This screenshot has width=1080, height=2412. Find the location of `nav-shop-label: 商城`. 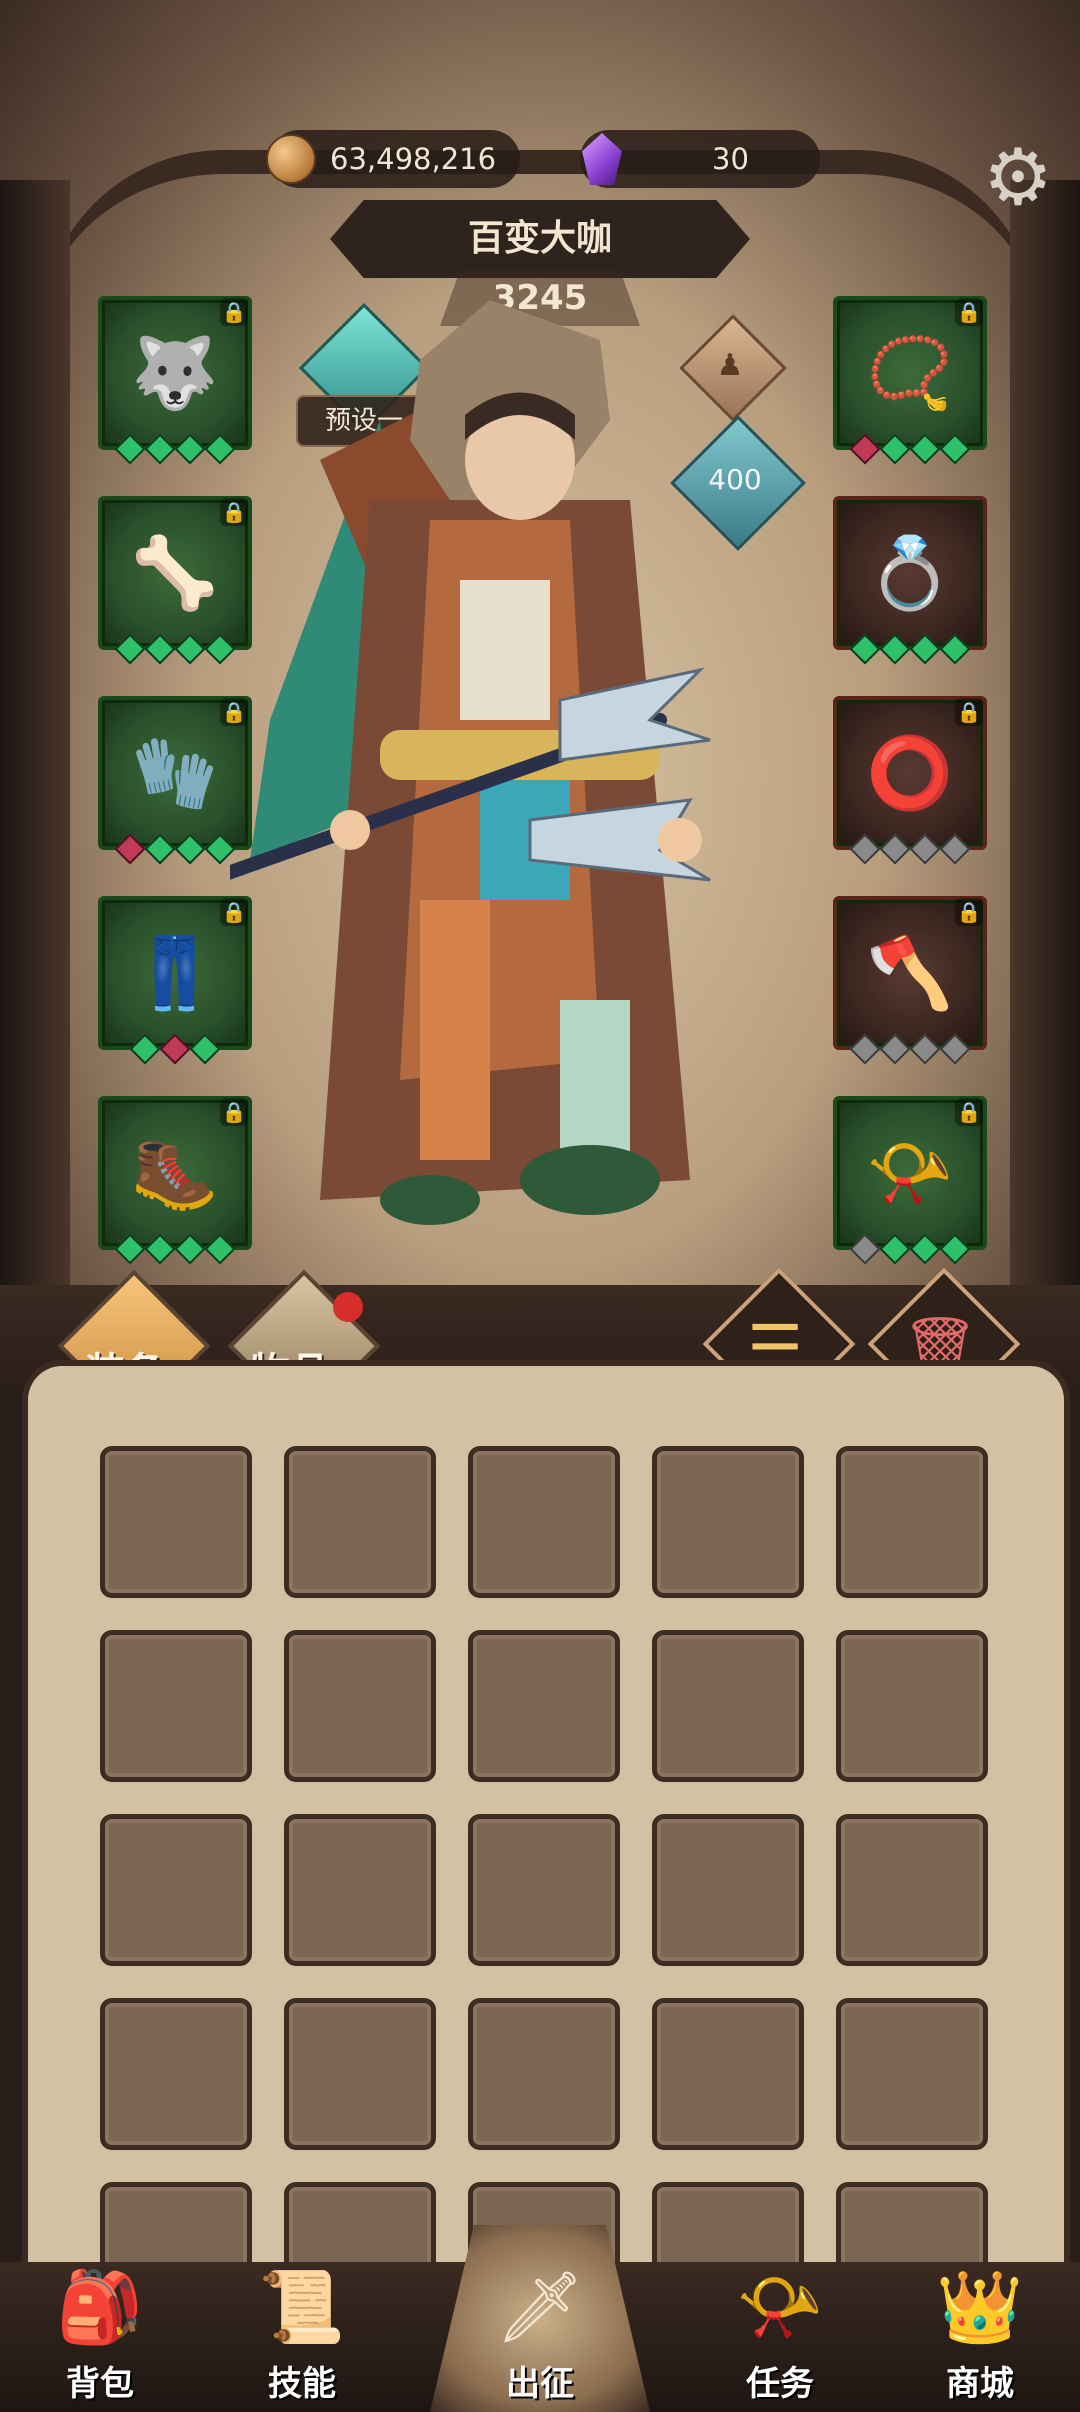

nav-shop-label: 商城 is located at coordinates (980, 2384).